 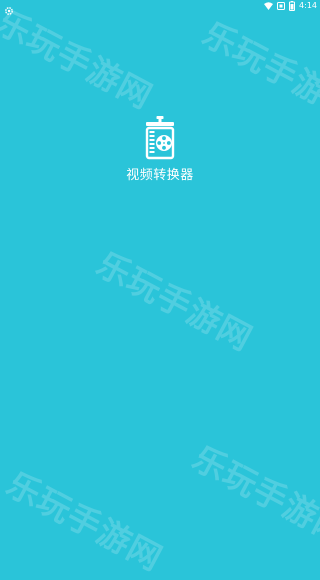 I want to click on app-name: 视频转换器, so click(x=160, y=175).